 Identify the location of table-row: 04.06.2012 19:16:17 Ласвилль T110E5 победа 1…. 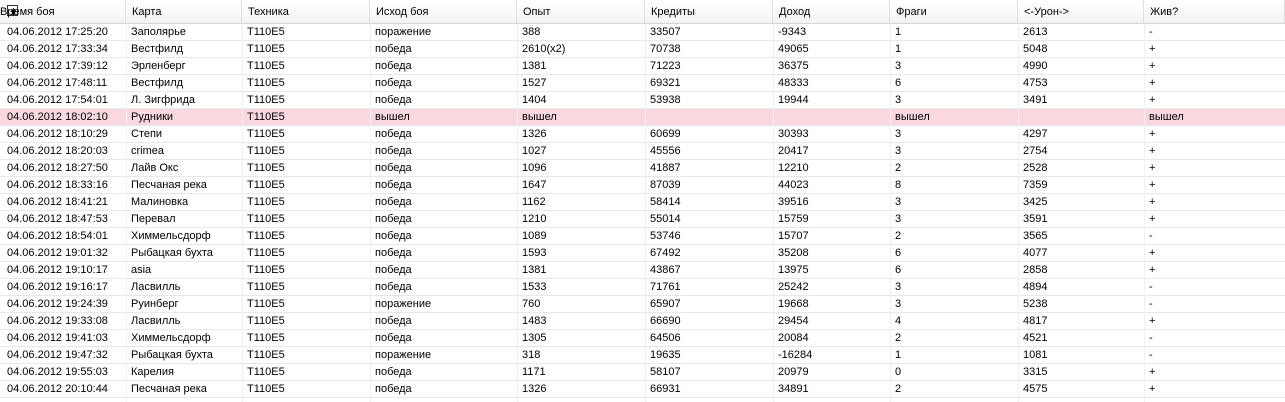
(642, 287).